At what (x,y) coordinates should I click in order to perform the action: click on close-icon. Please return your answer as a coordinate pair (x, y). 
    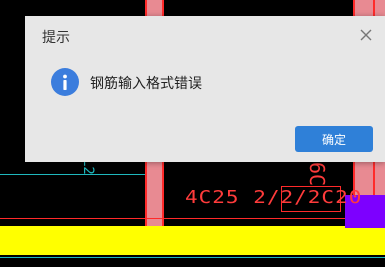
    Looking at the image, I should click on (366, 34).